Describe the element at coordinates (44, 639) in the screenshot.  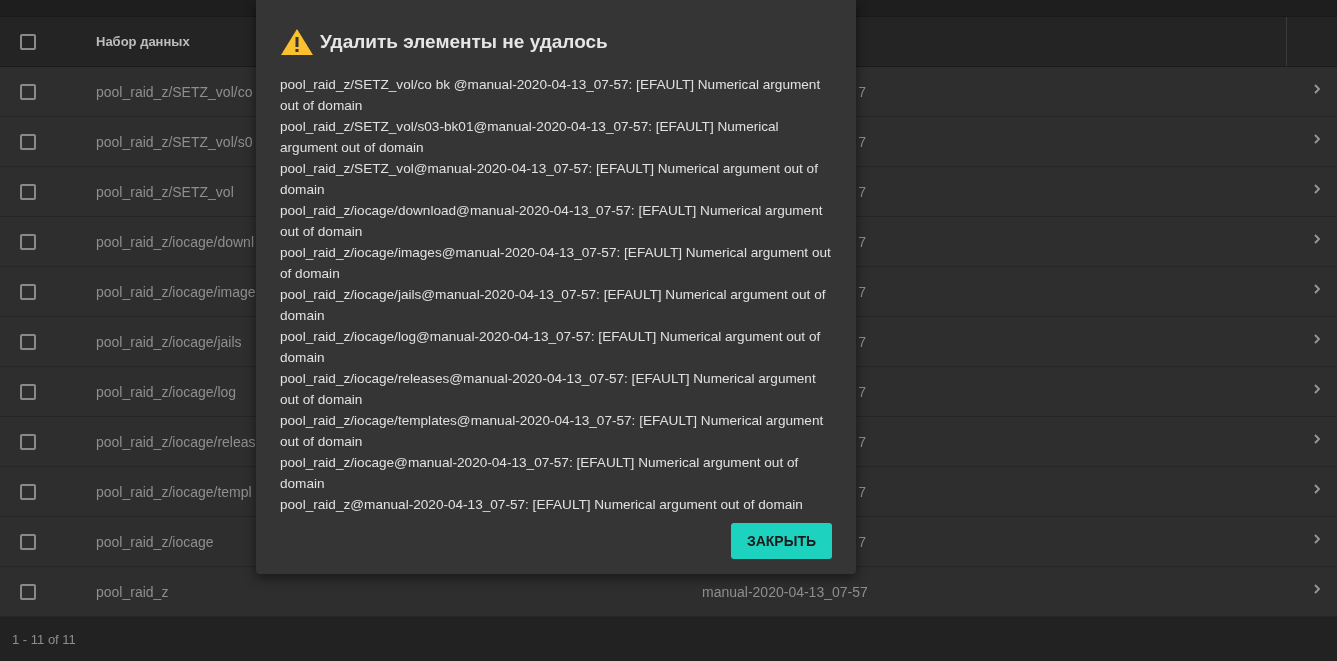
I see `paginator-range: 1 - 11 of 11` at that location.